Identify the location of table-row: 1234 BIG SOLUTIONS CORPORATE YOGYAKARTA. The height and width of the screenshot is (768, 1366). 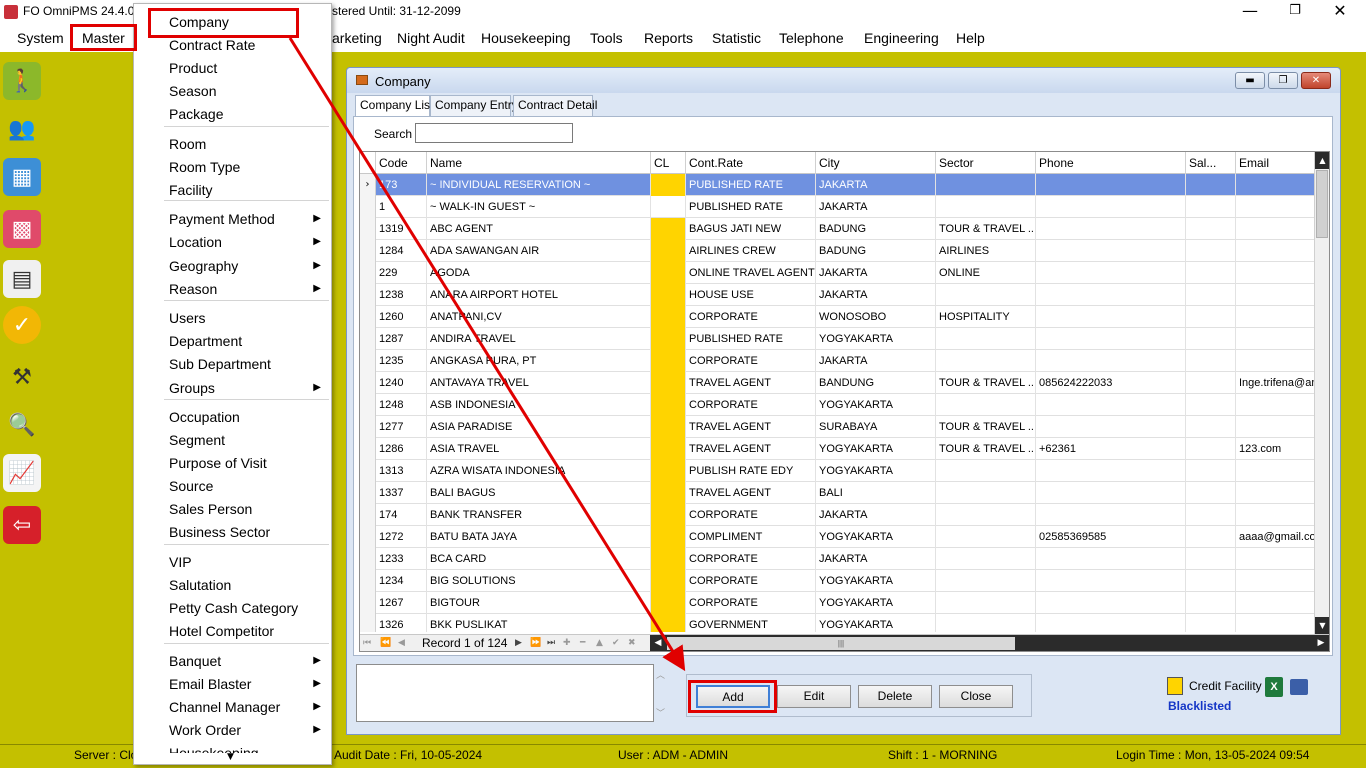
(837, 581).